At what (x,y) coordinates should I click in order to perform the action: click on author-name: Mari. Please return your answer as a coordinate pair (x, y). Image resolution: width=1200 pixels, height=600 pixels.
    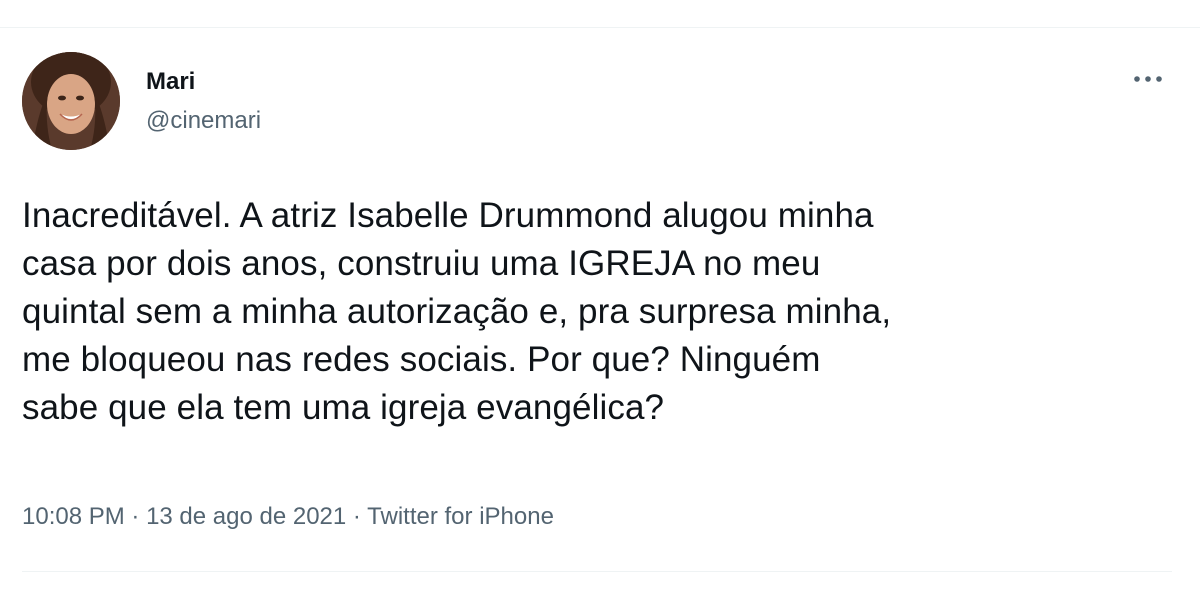
    Looking at the image, I should click on (170, 82).